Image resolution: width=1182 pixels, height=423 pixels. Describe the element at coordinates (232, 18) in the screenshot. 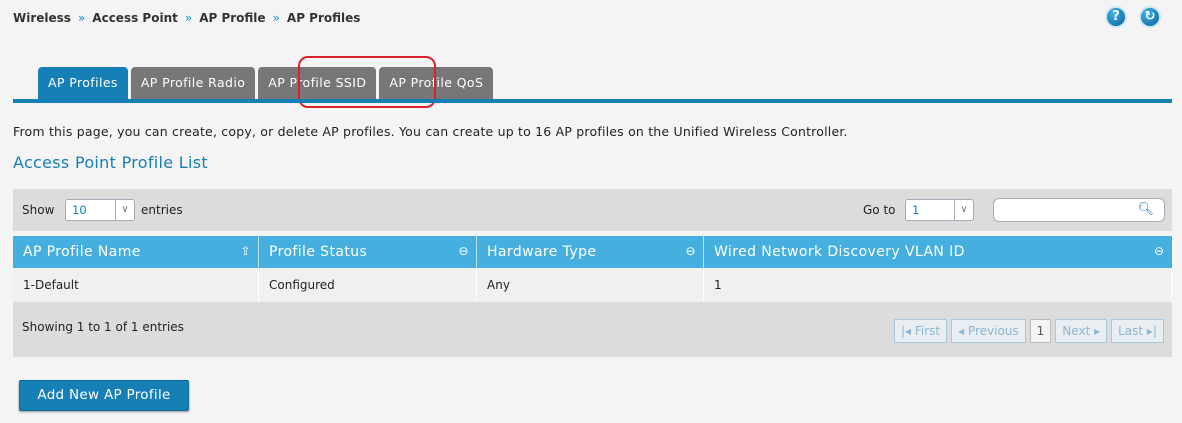

I see `breadcrumb-item-ap-profile: AP Profile` at that location.